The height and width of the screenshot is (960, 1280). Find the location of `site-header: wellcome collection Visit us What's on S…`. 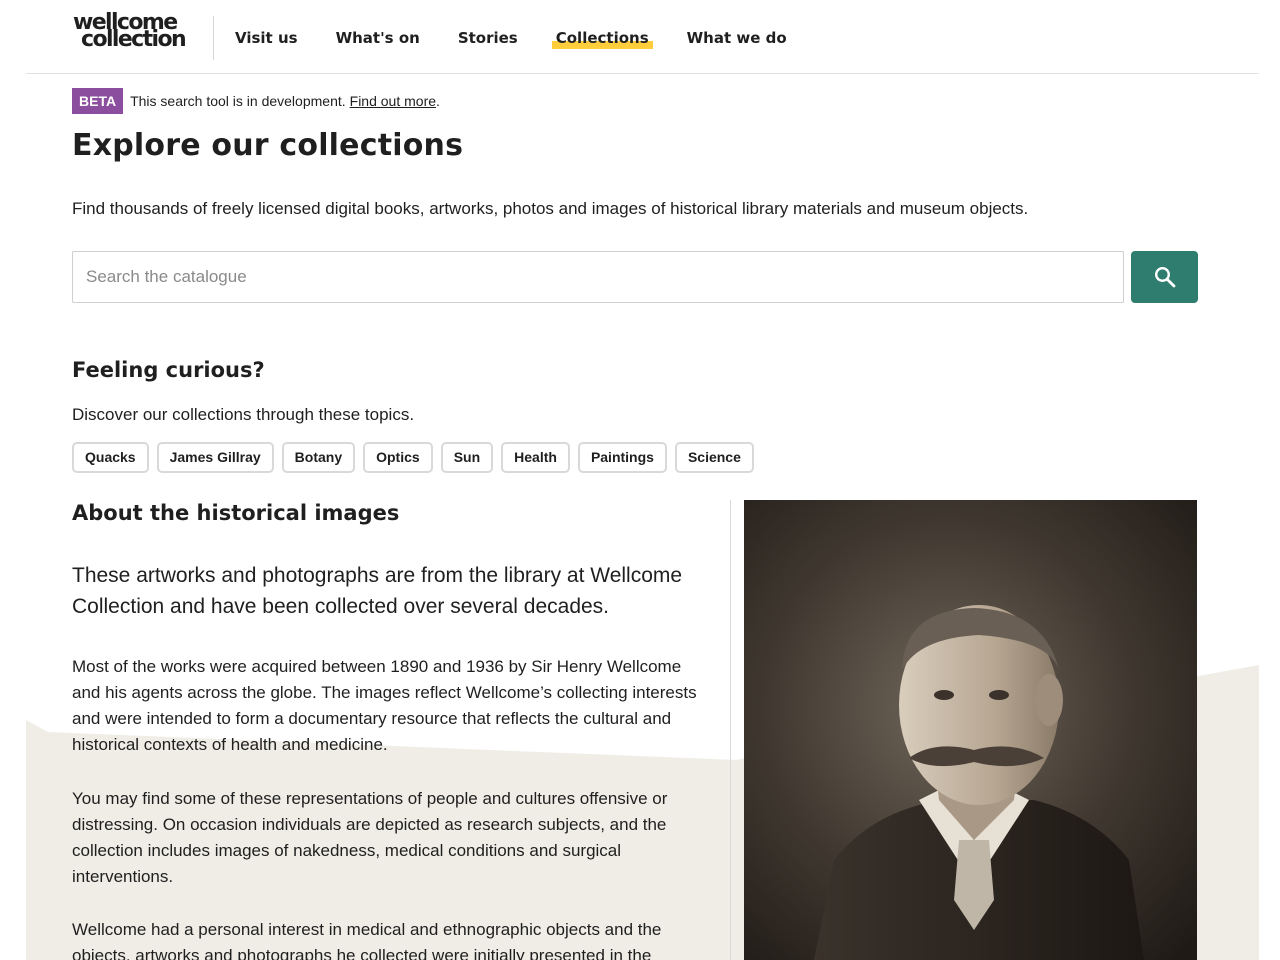

site-header: wellcome collection Visit us What's on S… is located at coordinates (642, 37).